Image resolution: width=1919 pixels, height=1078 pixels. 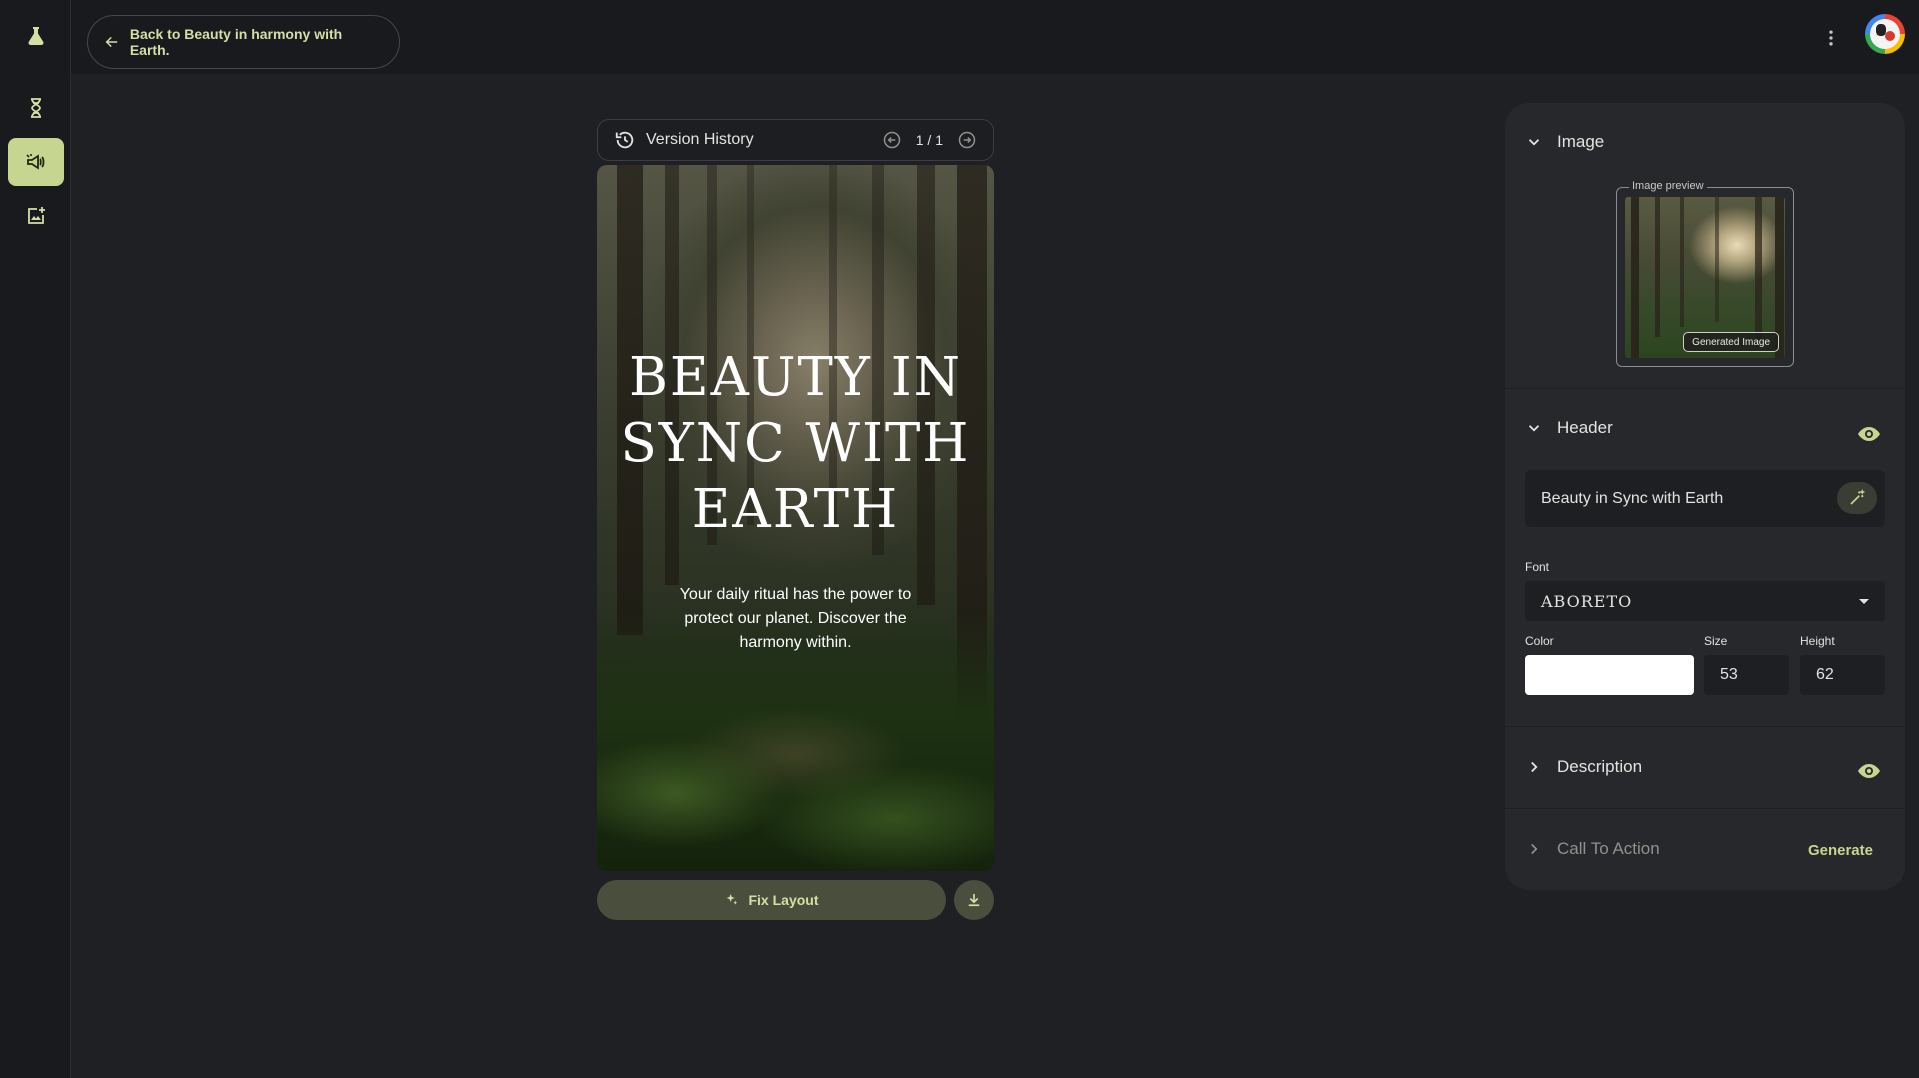 I want to click on height-input: 62, so click(x=1842, y=675).